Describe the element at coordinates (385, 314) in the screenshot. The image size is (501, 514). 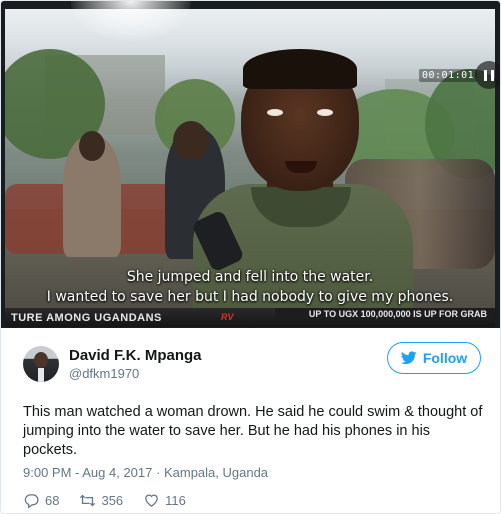
I see `ticker-headline-right: UP TO UGX 100,000,000 IS UP FOR GRAB` at that location.